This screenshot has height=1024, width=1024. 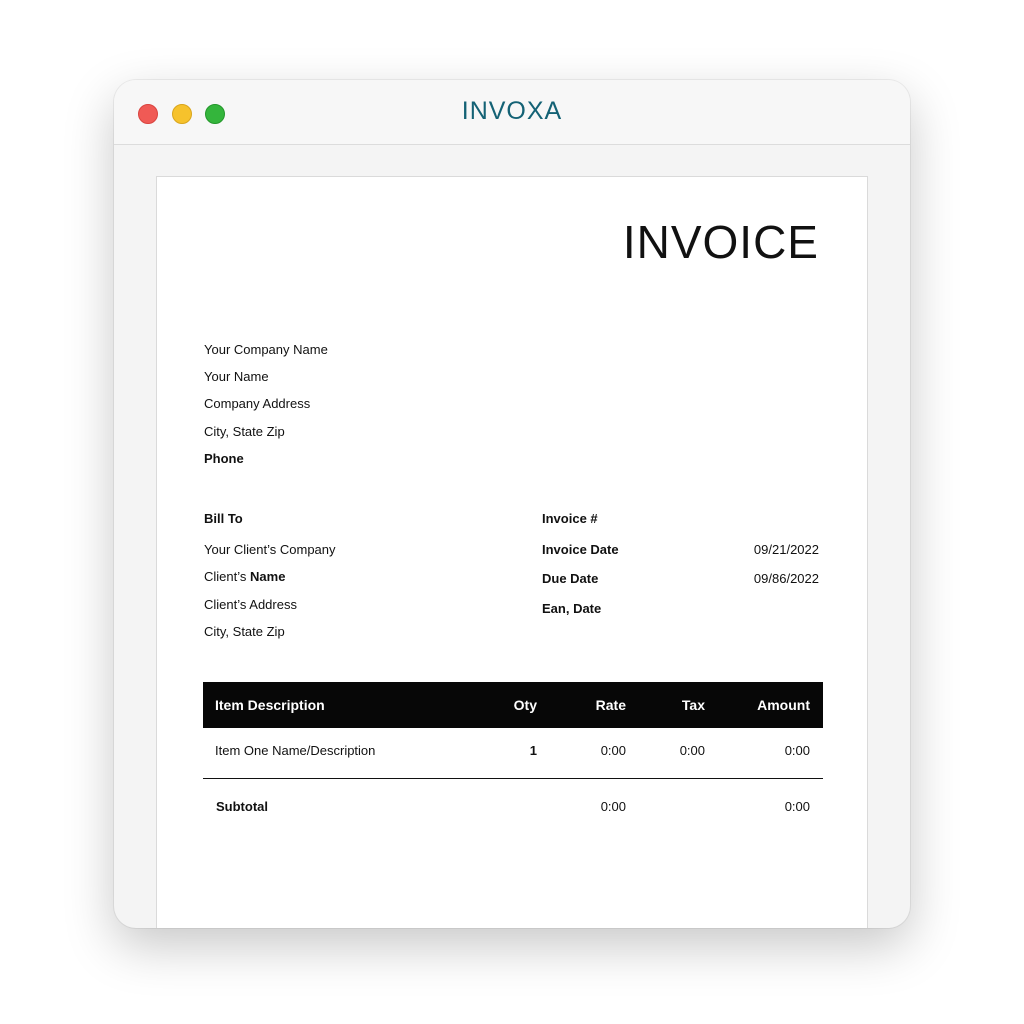 I want to click on invoice-title: INVOICE, so click(x=720, y=242).